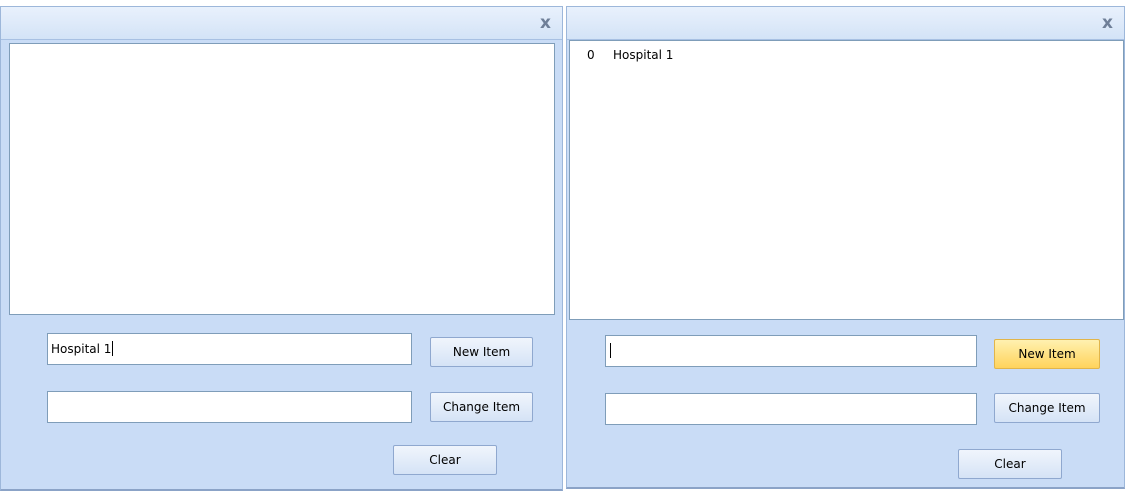  What do you see at coordinates (229, 349) in the screenshot?
I see `new-item-input: Hospital 1` at bounding box center [229, 349].